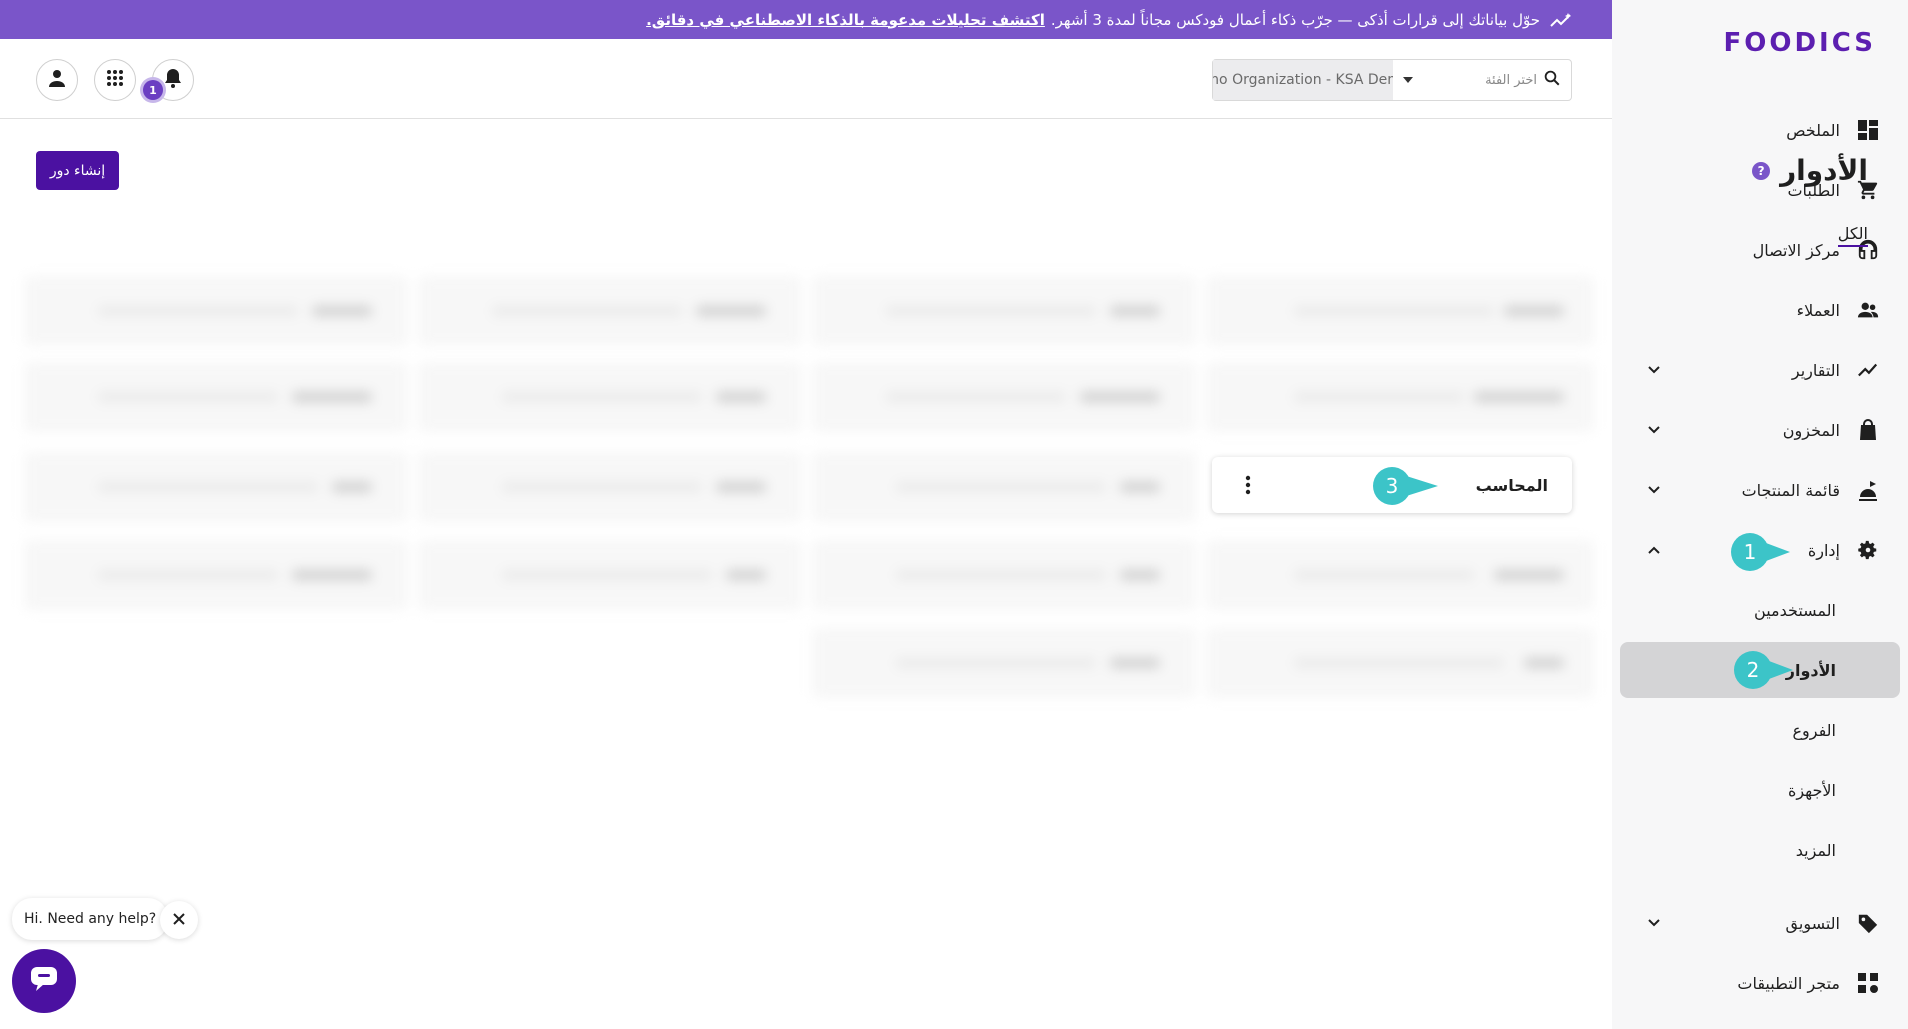 The width and height of the screenshot is (1908, 1029). Describe the element at coordinates (1824, 170) in the screenshot. I see `page-title-text: الأدوار` at that location.